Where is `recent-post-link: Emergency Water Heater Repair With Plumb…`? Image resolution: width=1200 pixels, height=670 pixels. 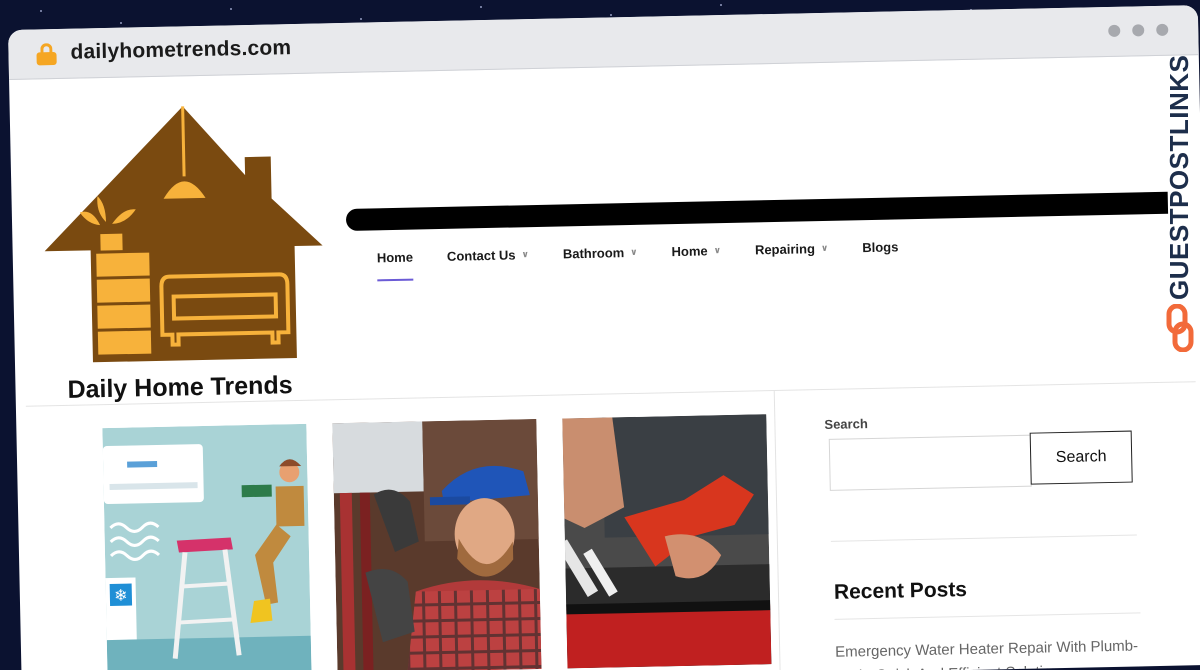 recent-post-link: Emergency Water Heater Repair With Plumb… is located at coordinates (991, 652).